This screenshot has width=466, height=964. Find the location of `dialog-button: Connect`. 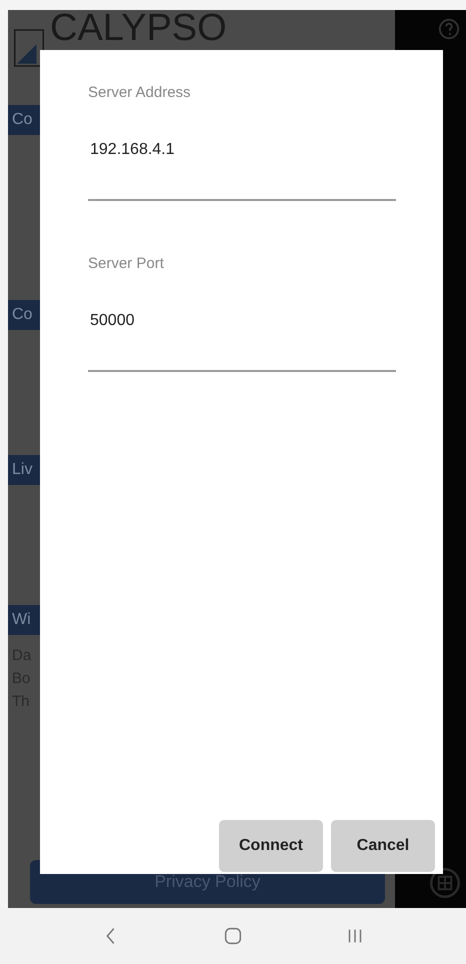

dialog-button: Connect is located at coordinates (271, 846).